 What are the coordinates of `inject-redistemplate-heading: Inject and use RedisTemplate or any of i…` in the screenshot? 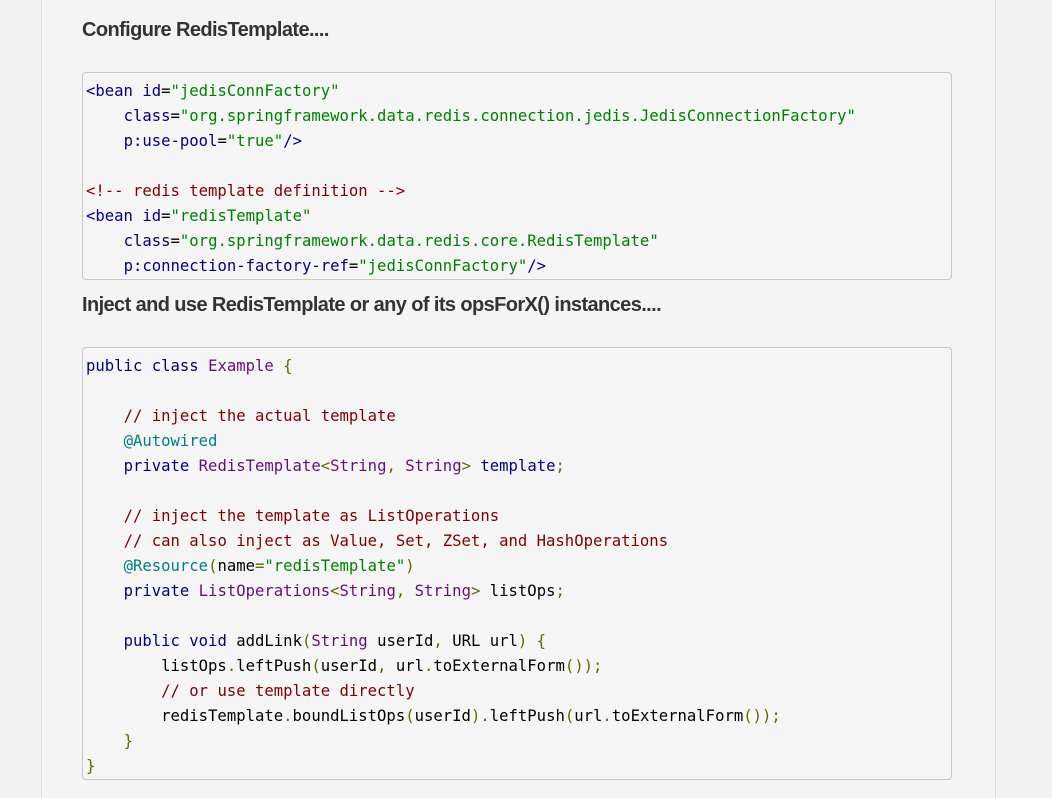 It's located at (372, 305).